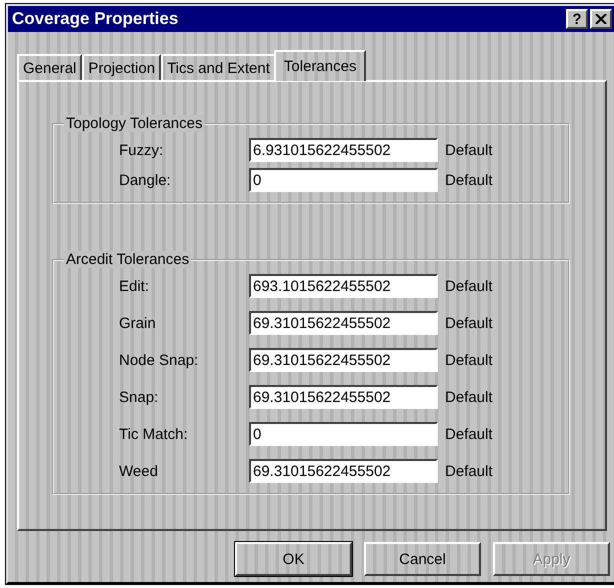  I want to click on group-title: Topology Tolerances, so click(134, 123).